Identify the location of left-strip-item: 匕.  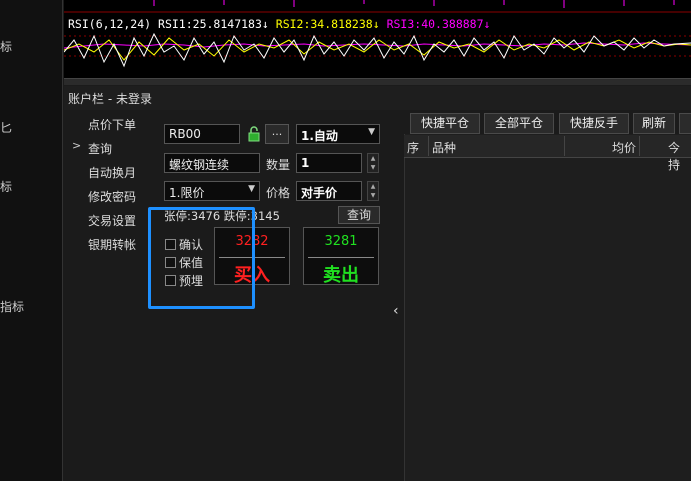
(6, 127).